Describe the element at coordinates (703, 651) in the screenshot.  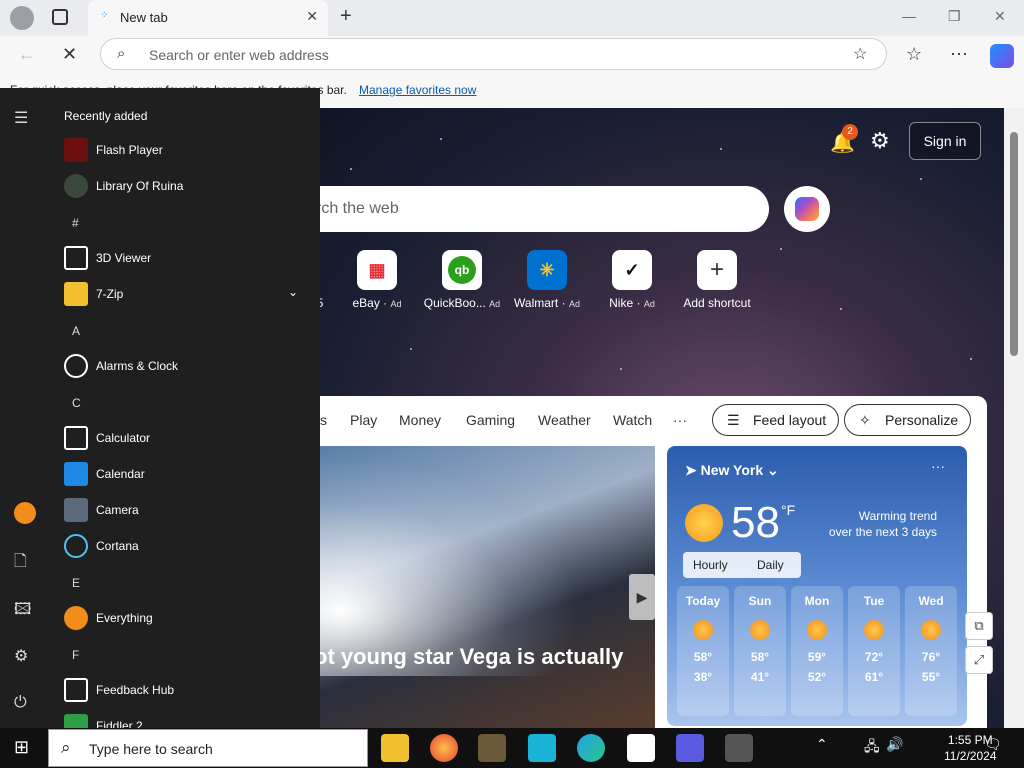
I see `forecast-day: Today 58° 38°` at that location.